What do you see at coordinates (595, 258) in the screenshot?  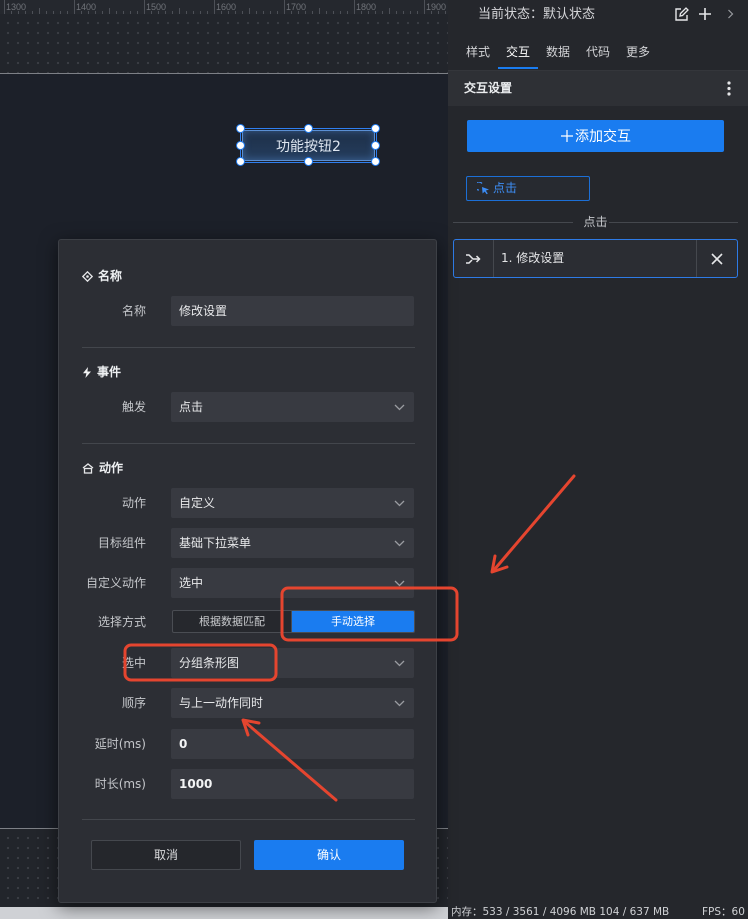 I see `interaction-item: 1. 修改设置` at bounding box center [595, 258].